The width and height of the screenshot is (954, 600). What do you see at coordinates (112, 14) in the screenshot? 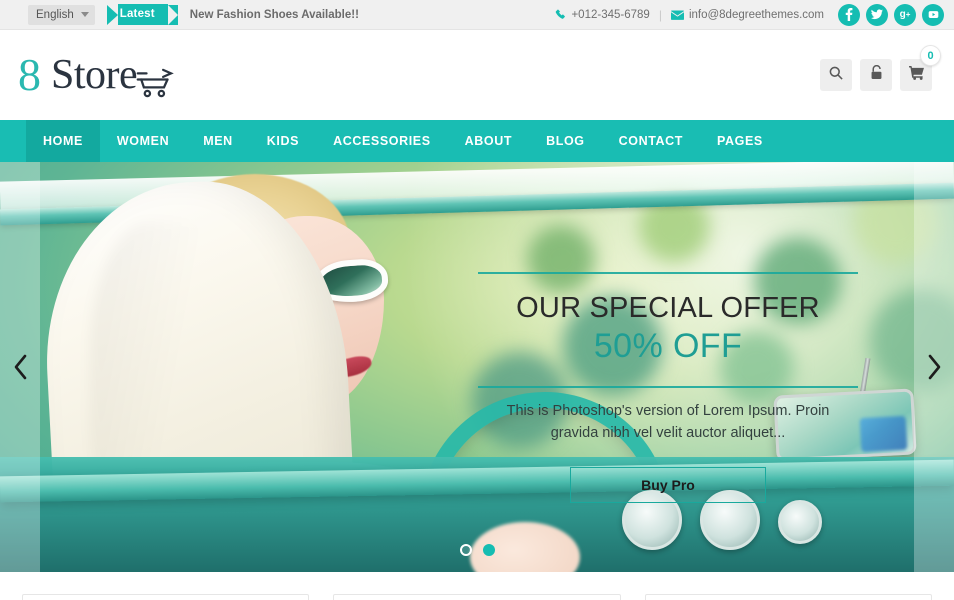
I see `ribbon-arrow-icon` at bounding box center [112, 14].